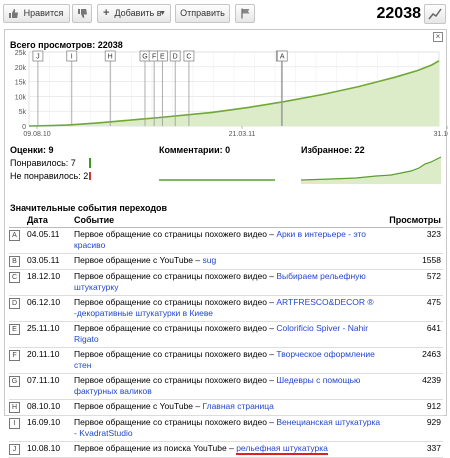 The width and height of the screenshot is (450, 458). I want to click on event-views: 337, so click(414, 449).